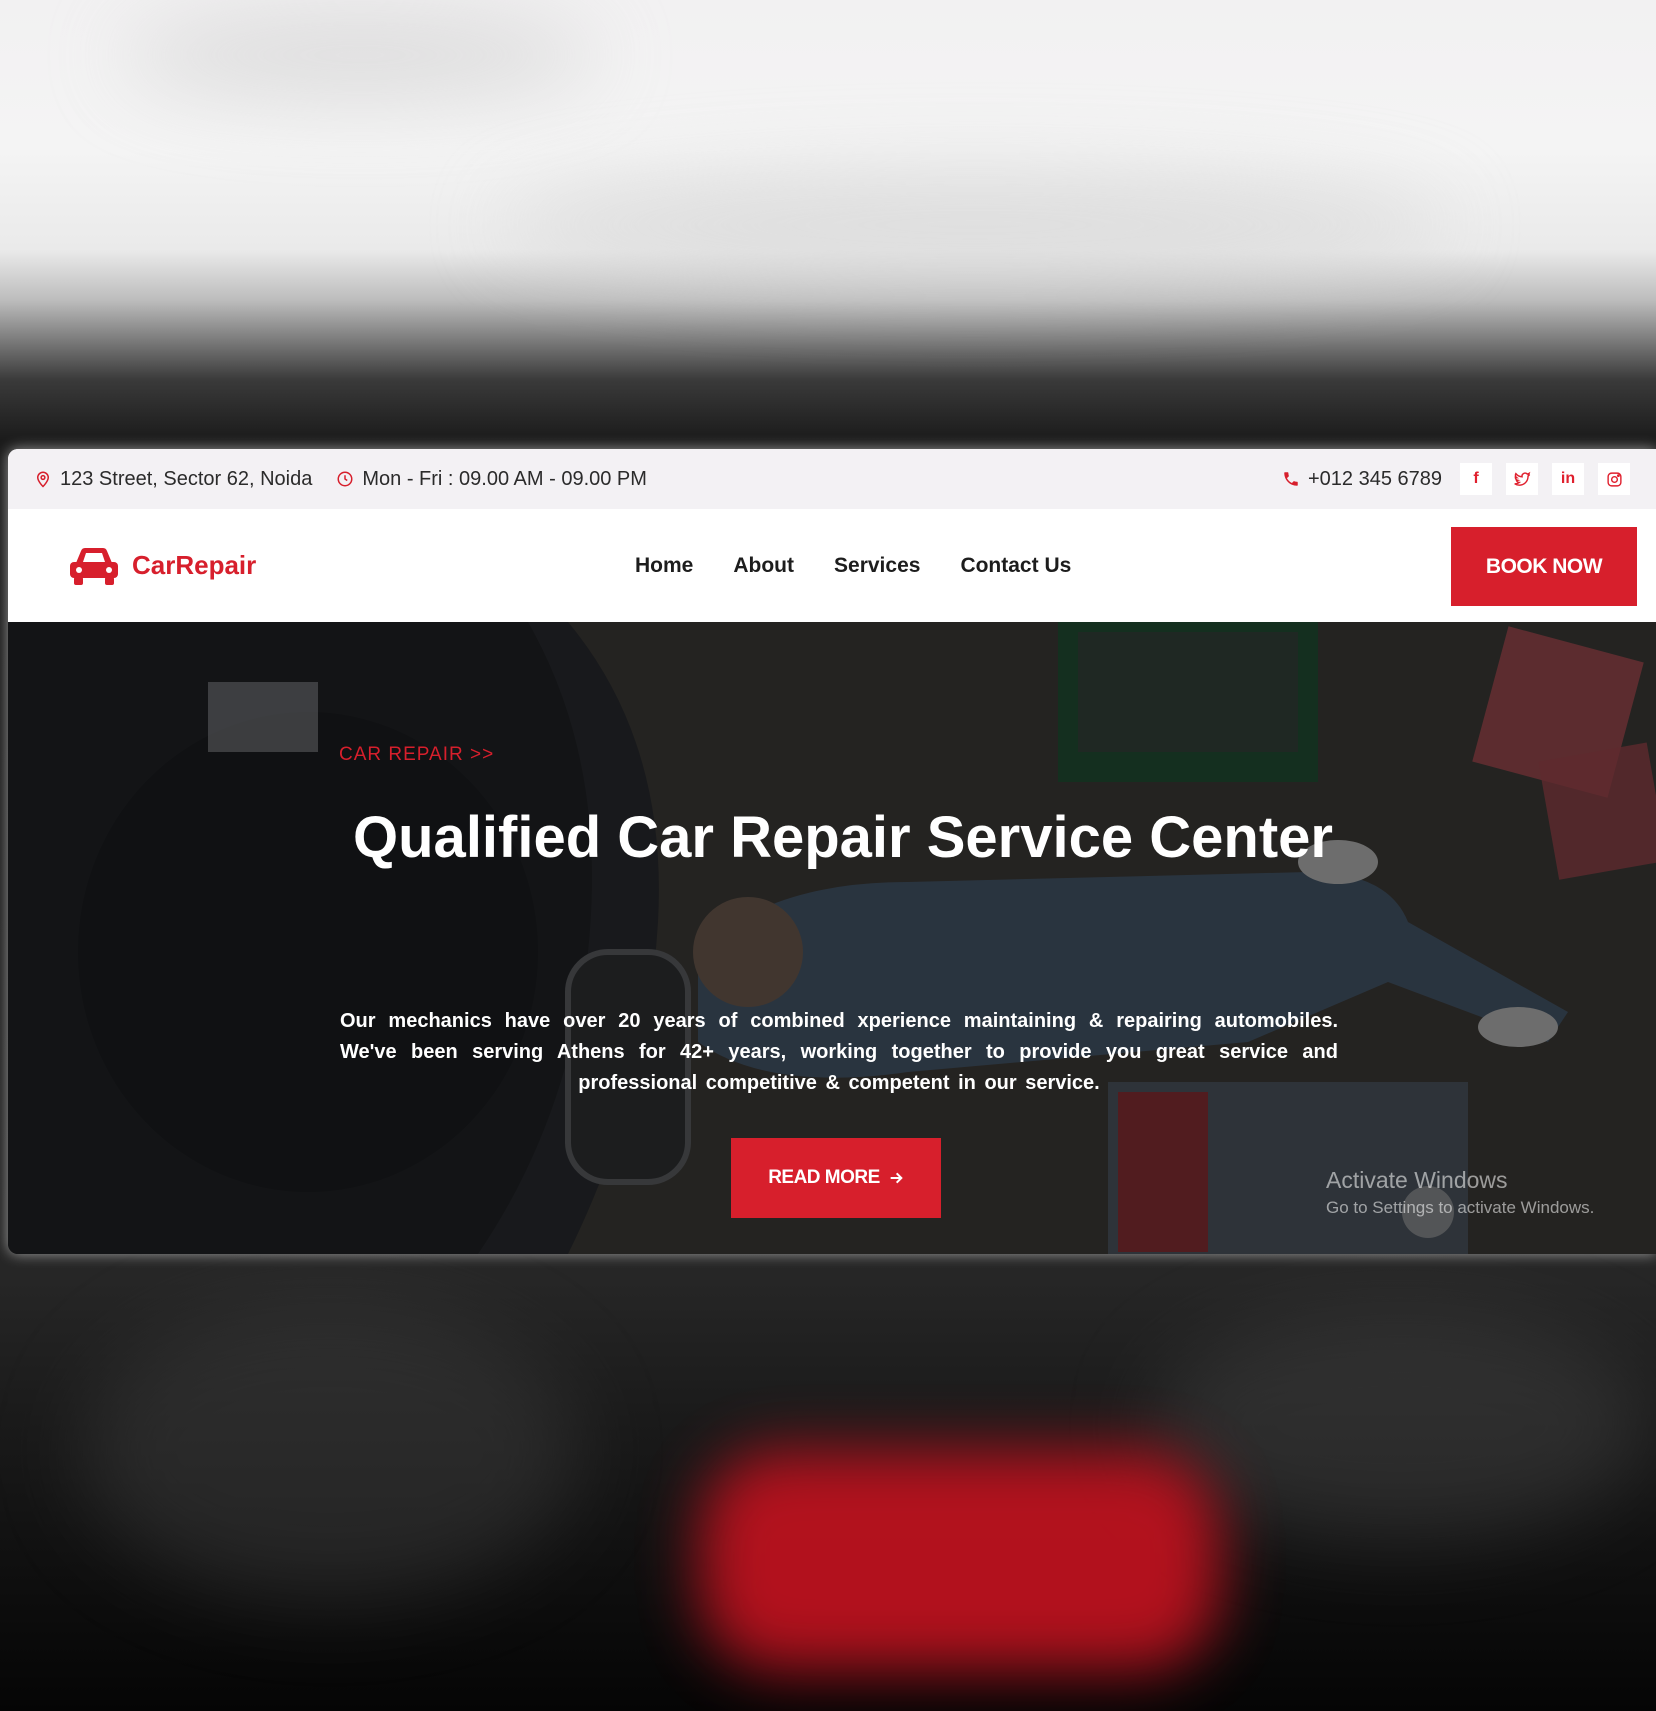 The image size is (1656, 1711). Describe the element at coordinates (417, 754) in the screenshot. I see `hero-eyebrow: CAR REPAIR >>` at that location.